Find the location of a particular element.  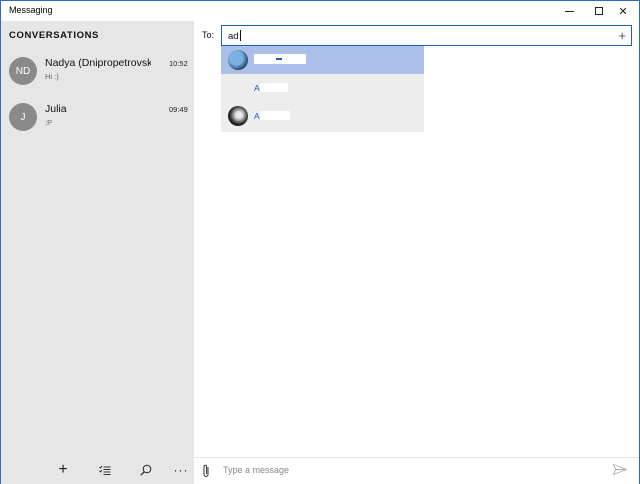

text-caret is located at coordinates (240, 35).